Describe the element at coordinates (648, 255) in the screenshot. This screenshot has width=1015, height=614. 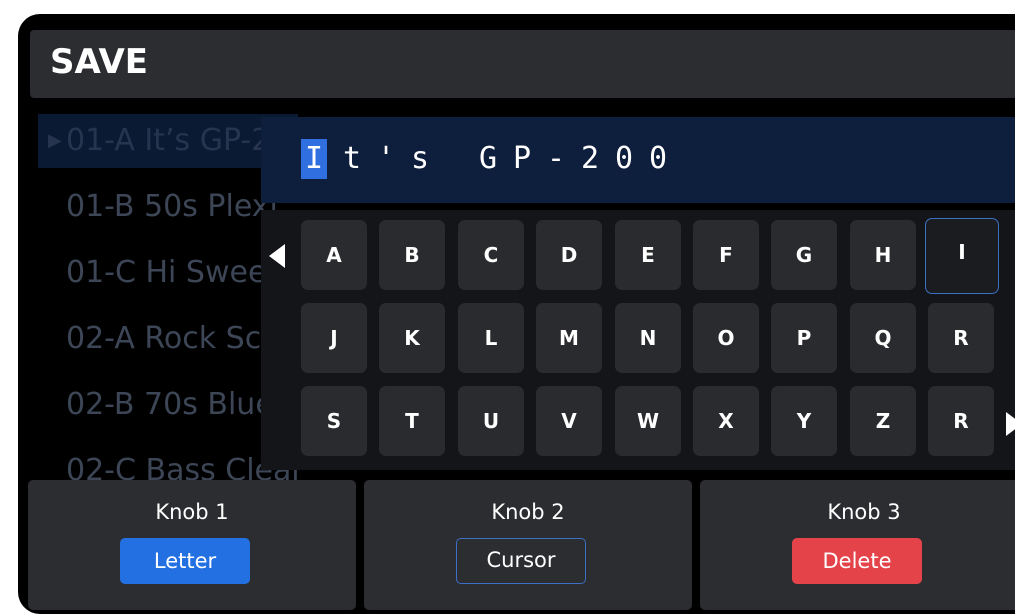
I see `key-e: E` at that location.